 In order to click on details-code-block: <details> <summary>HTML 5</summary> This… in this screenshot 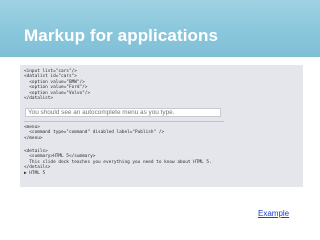, I will do `click(118, 162)`.